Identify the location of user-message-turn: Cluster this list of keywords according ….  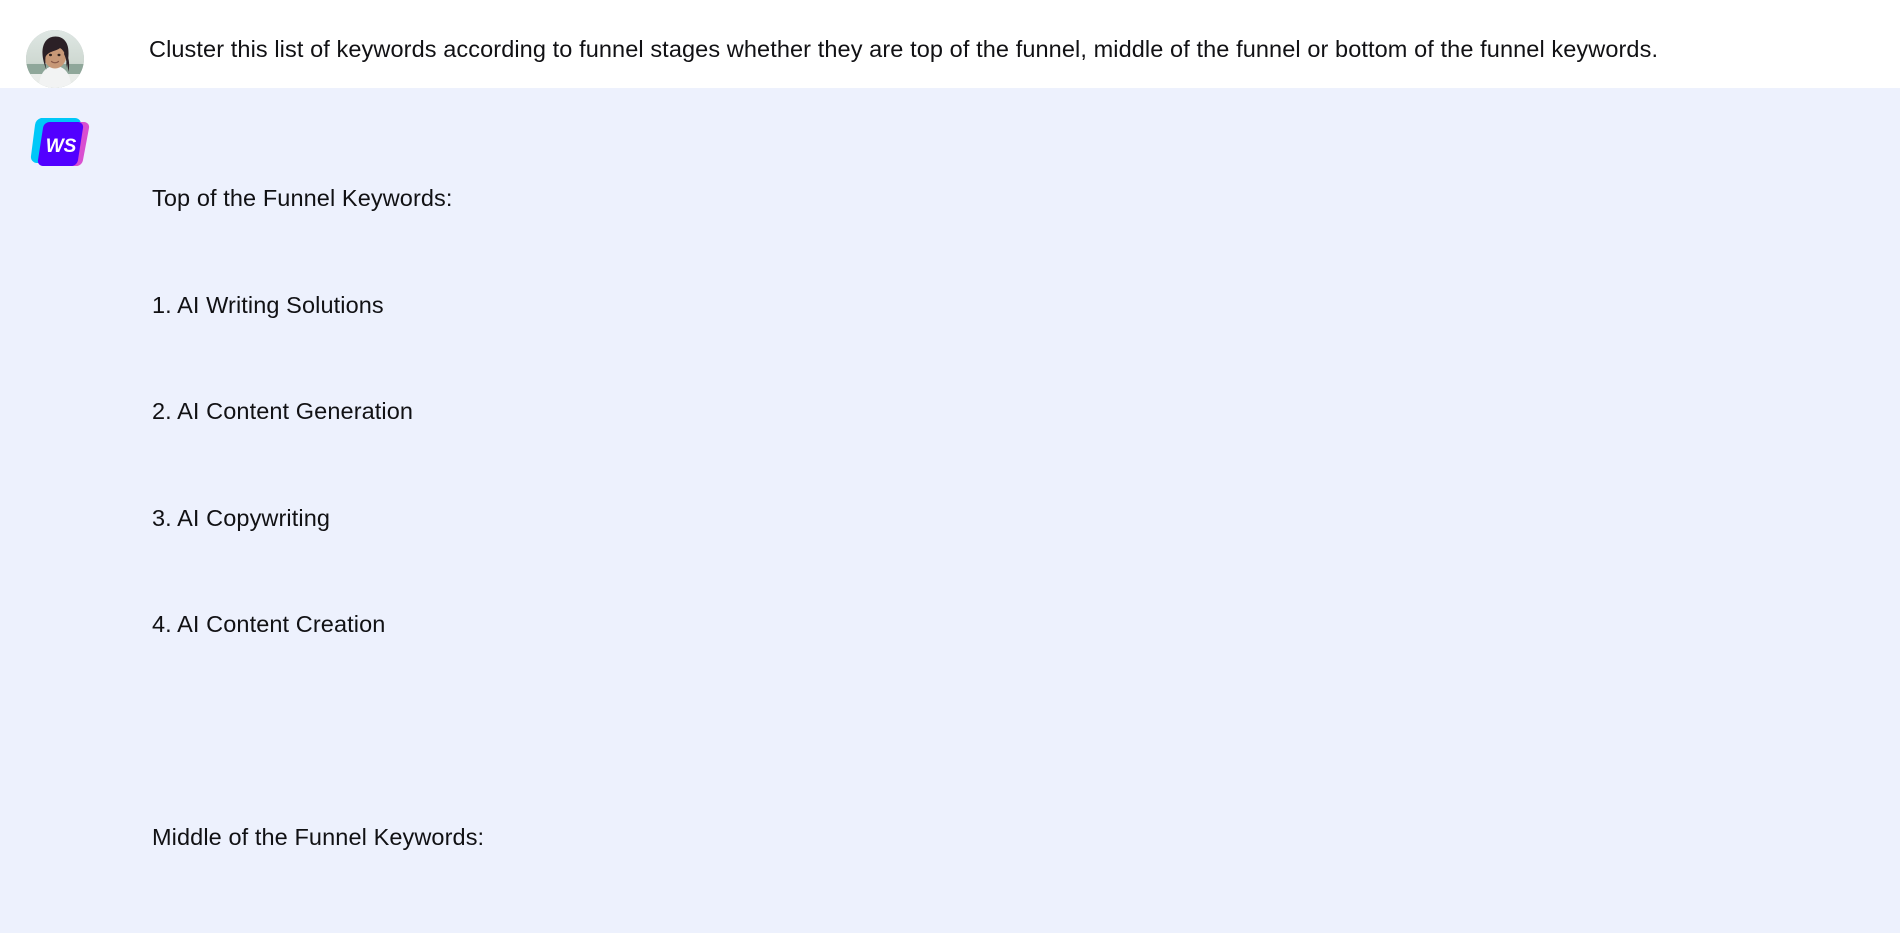
(950, 44).